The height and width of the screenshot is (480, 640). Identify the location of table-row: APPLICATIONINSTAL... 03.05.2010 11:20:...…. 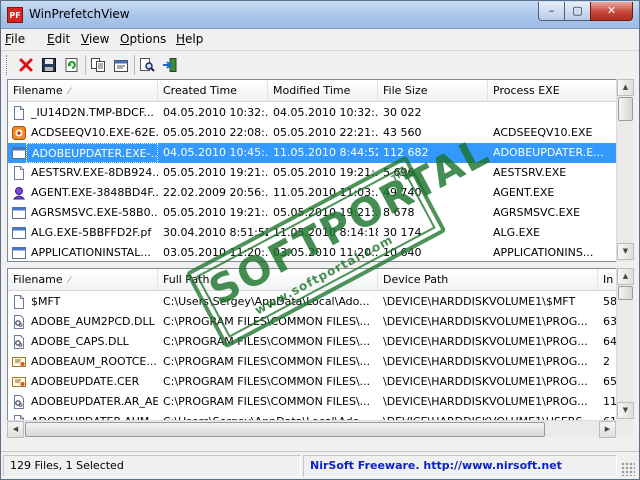
(312, 252).